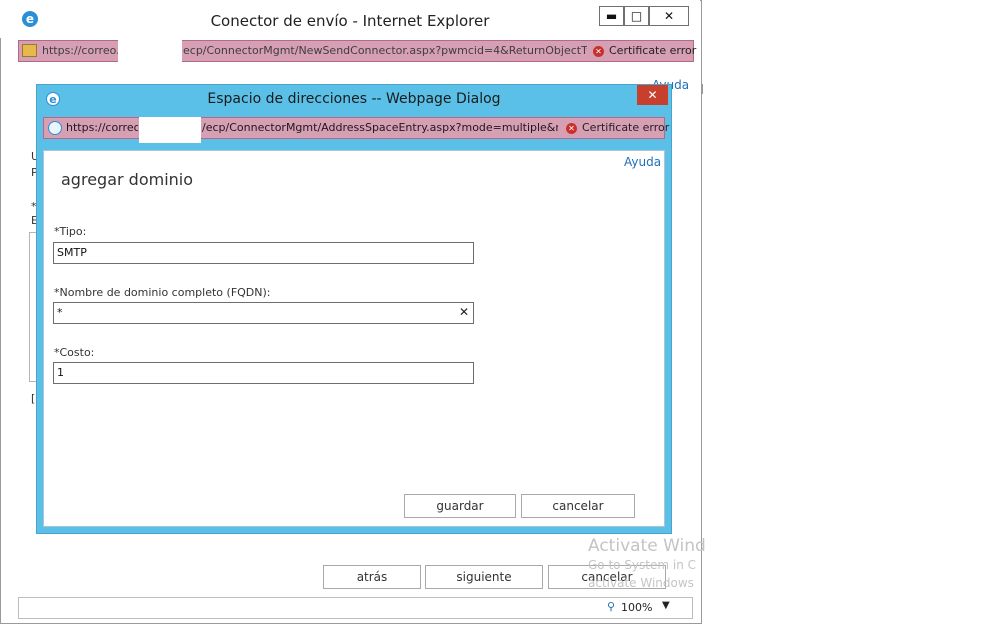 The width and height of the screenshot is (1008, 634). Describe the element at coordinates (263, 373) in the screenshot. I see `cost-input: 1` at that location.